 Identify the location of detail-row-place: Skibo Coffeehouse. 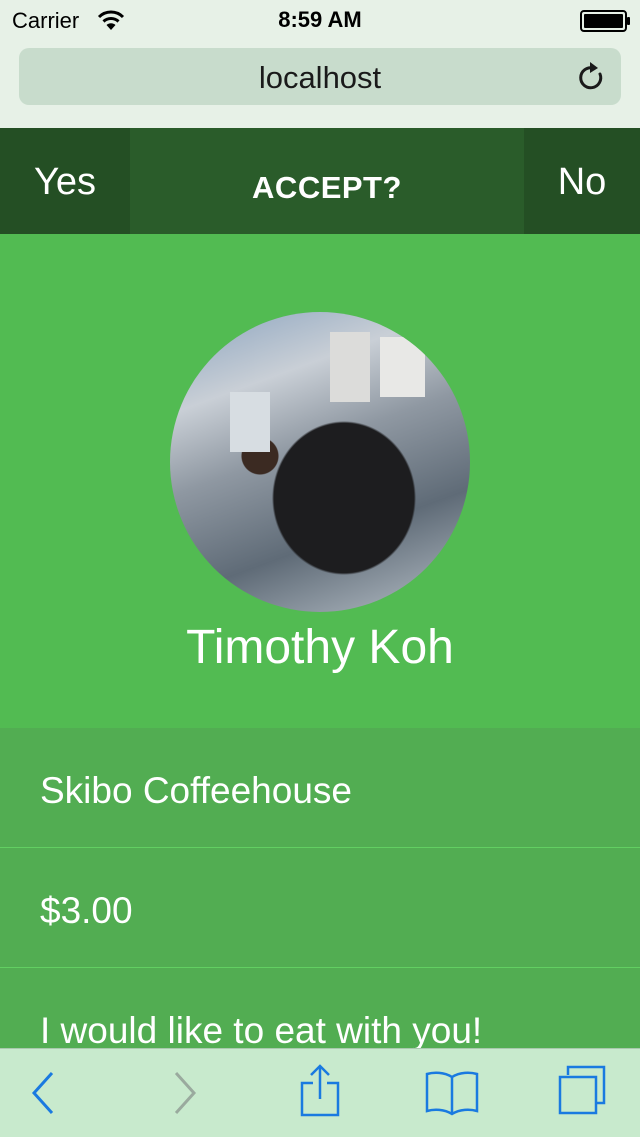
(320, 788).